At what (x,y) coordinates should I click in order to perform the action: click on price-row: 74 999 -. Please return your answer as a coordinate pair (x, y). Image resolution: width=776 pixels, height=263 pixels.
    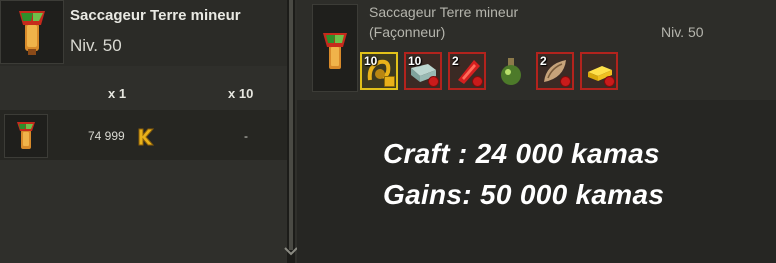
    Looking at the image, I should click on (143, 135).